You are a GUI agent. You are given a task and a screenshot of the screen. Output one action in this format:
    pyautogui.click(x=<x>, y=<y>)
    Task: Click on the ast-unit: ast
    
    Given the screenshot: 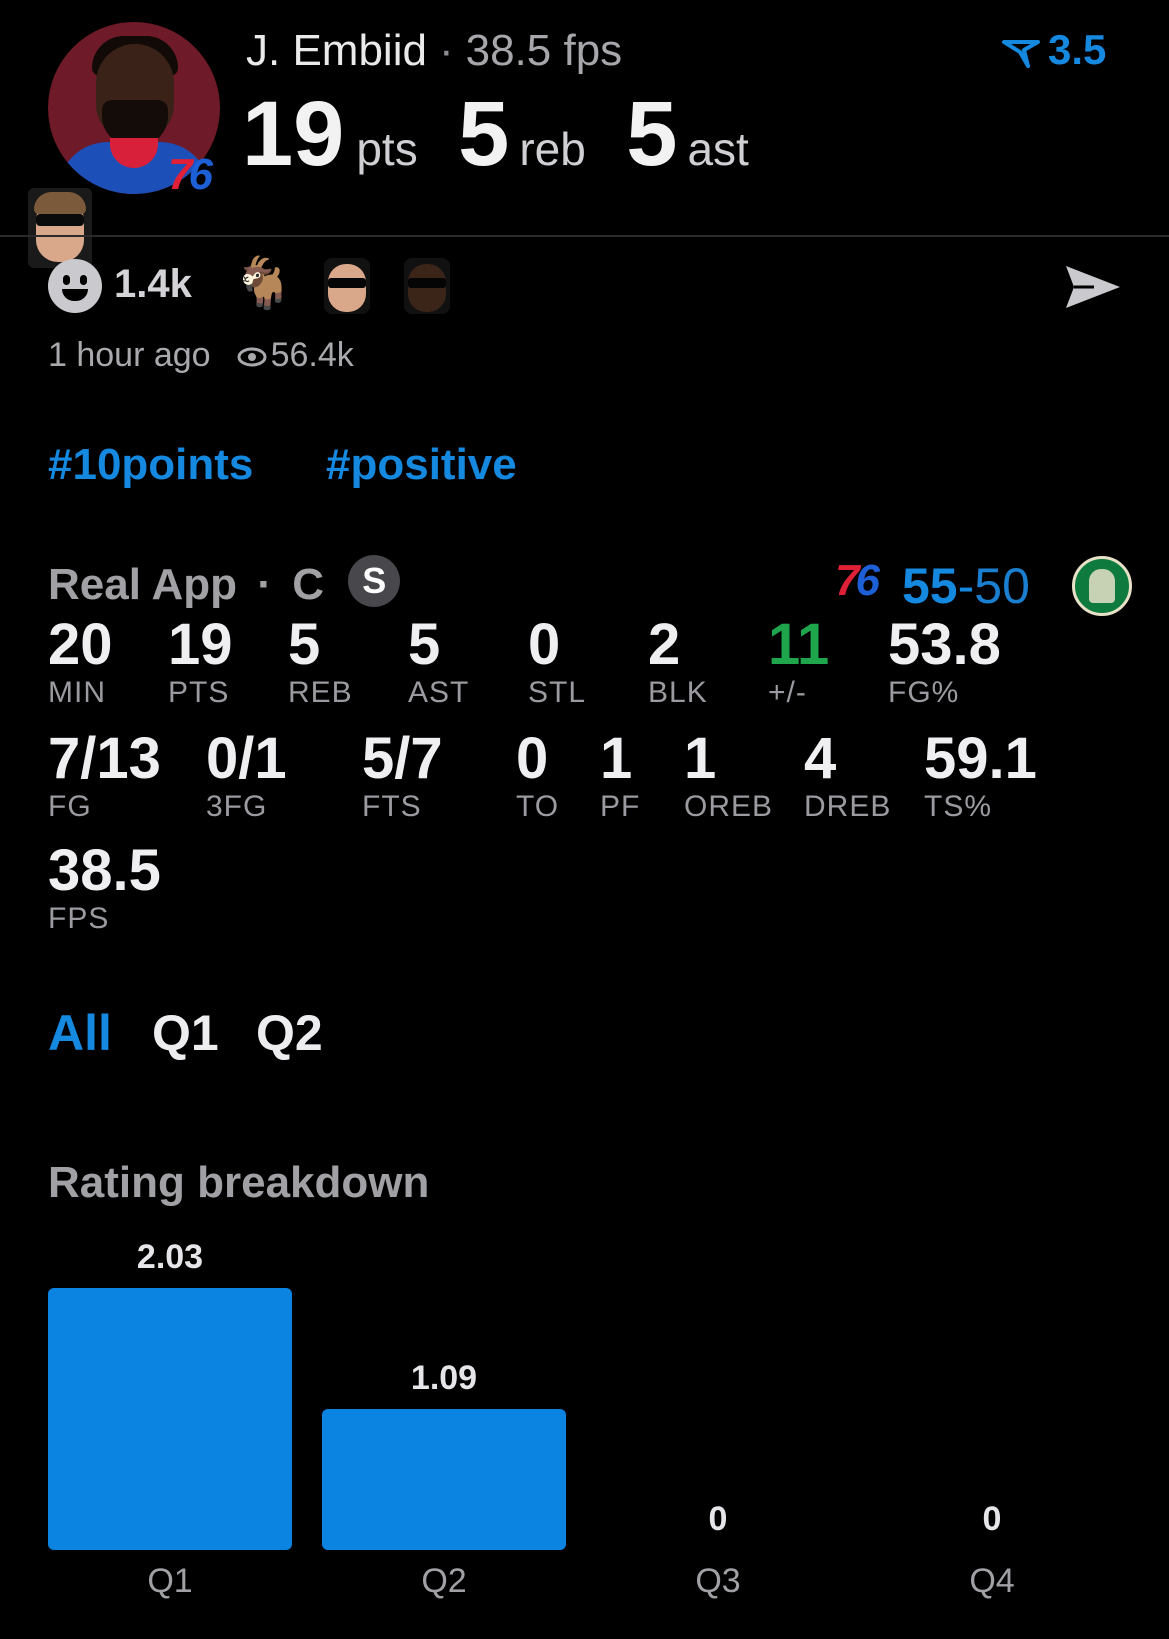 What is the action you would take?
    pyautogui.click(x=718, y=149)
    